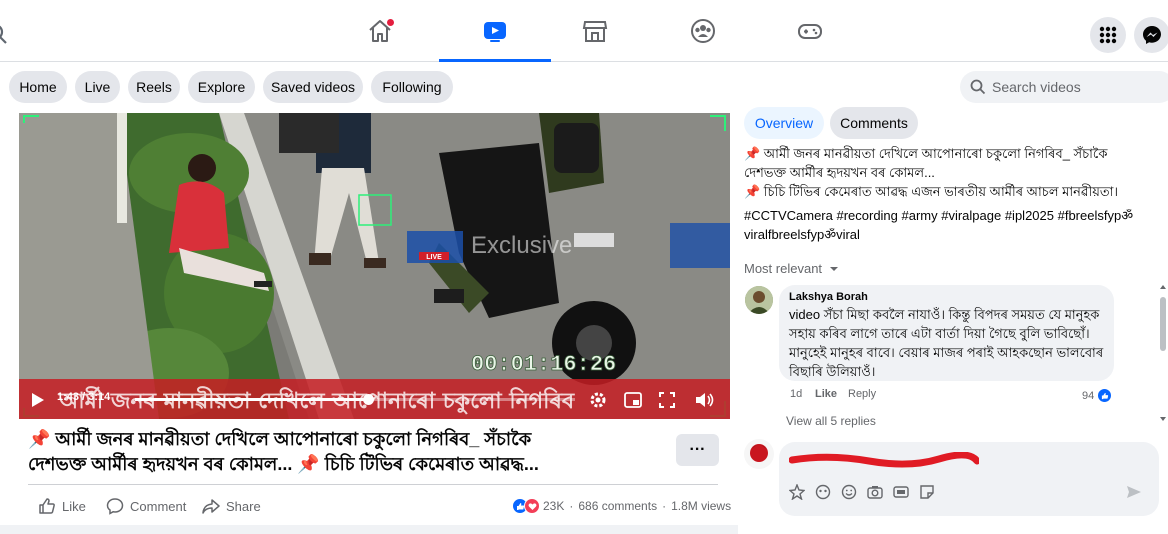  I want to click on reactions-count: 23K, so click(553, 506).